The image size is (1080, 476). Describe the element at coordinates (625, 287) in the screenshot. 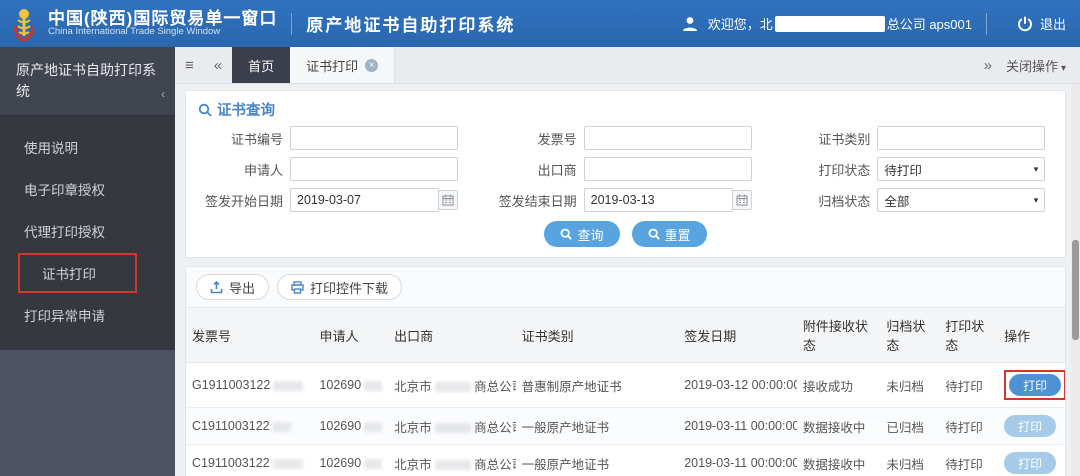

I see `list-toolbar: 导出 打印控件下载` at that location.